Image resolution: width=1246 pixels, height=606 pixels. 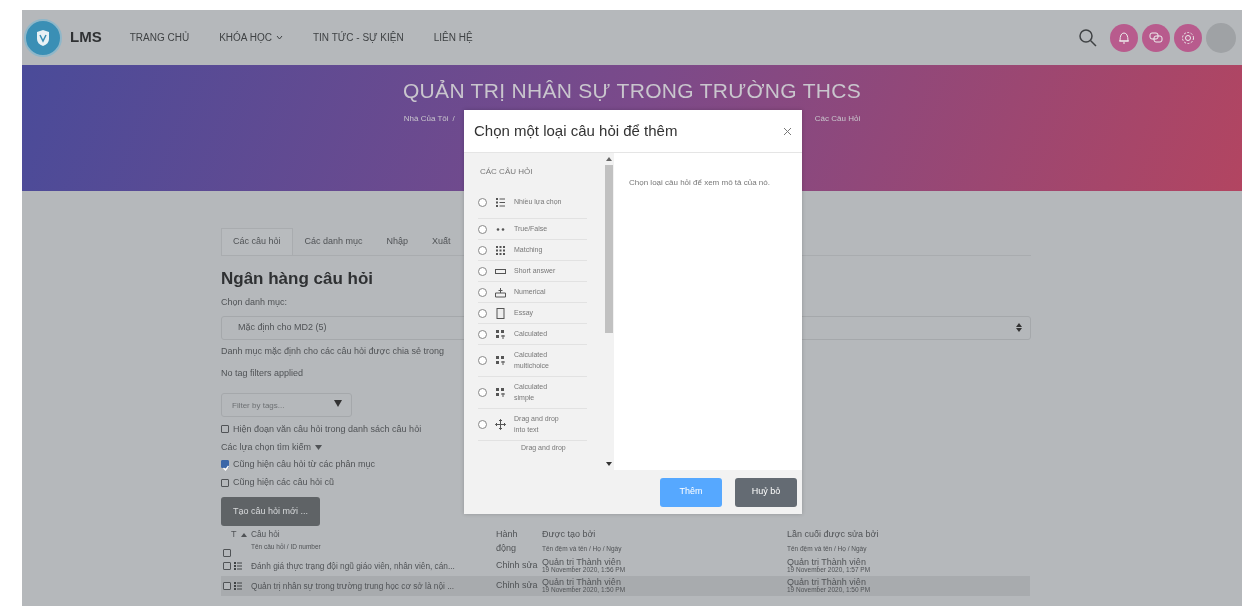 I want to click on grid-icon, so click(x=500, y=250).